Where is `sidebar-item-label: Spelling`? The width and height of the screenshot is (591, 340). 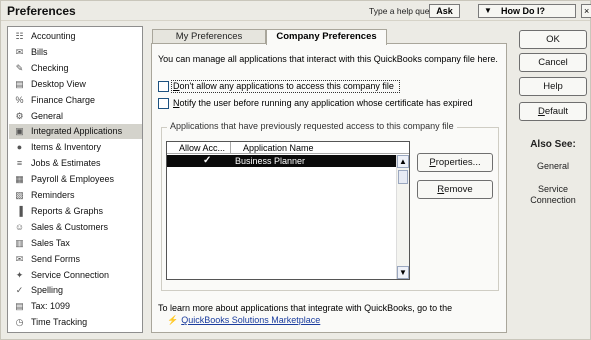
sidebar-item-label: Spelling is located at coordinates (47, 290).